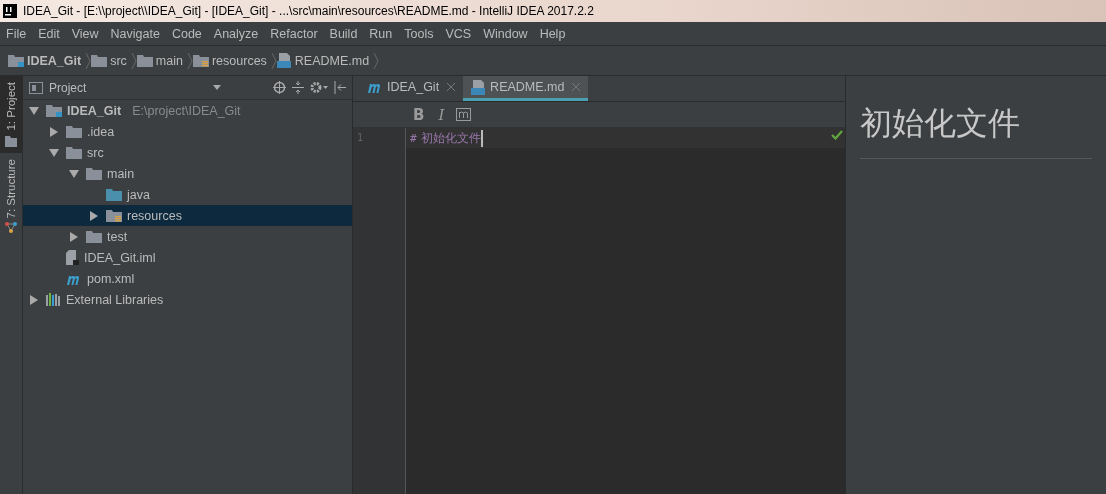 This screenshot has height=494, width=1106. I want to click on menu-item: File, so click(16, 33).